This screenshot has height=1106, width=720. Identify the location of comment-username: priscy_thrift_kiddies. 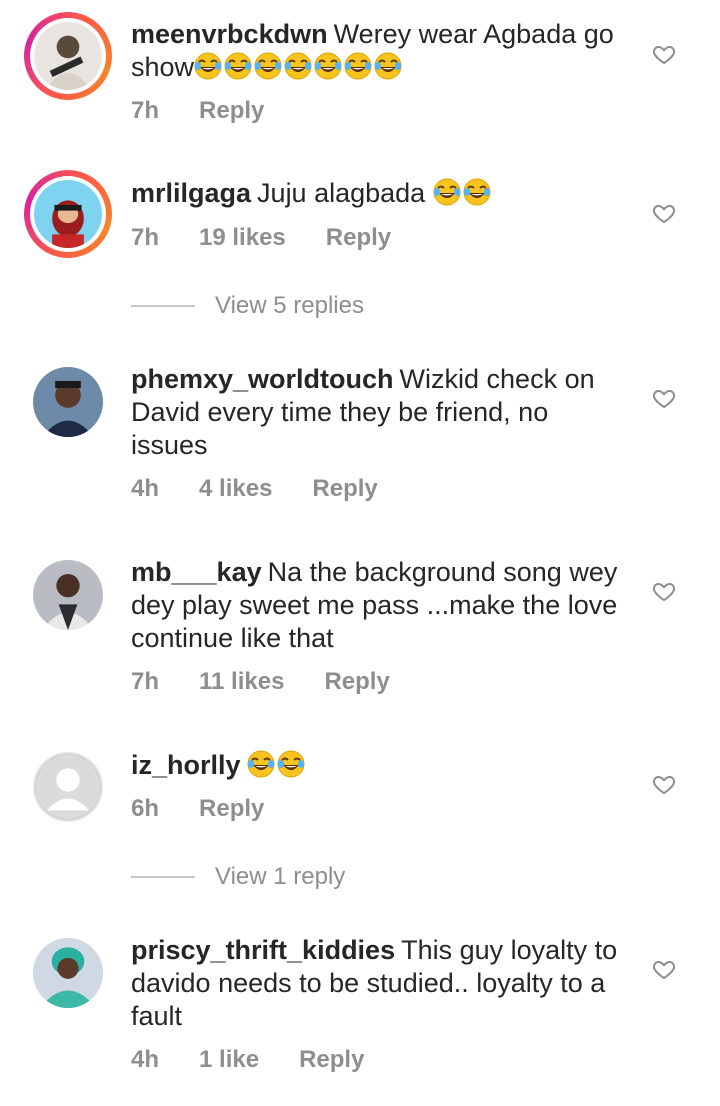
(263, 950).